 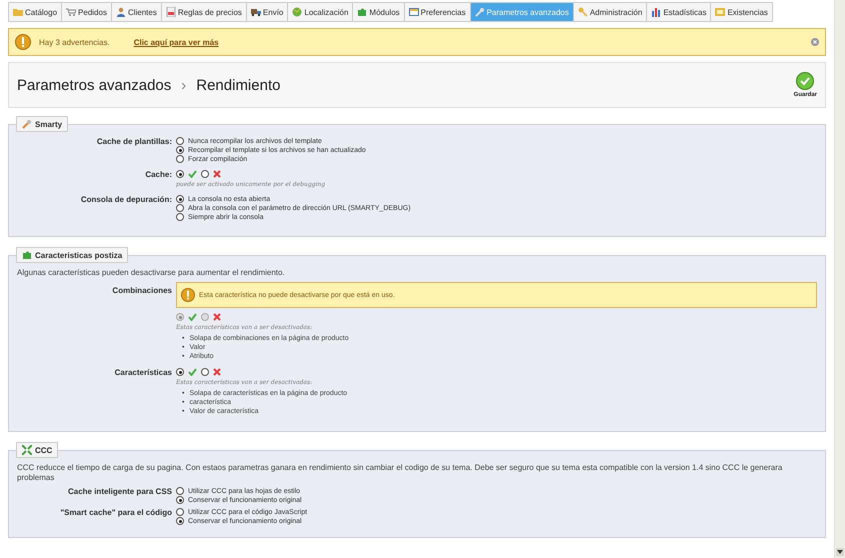 What do you see at coordinates (78, 255) in the screenshot?
I see `legend-title: Caracteristicas postiza` at bounding box center [78, 255].